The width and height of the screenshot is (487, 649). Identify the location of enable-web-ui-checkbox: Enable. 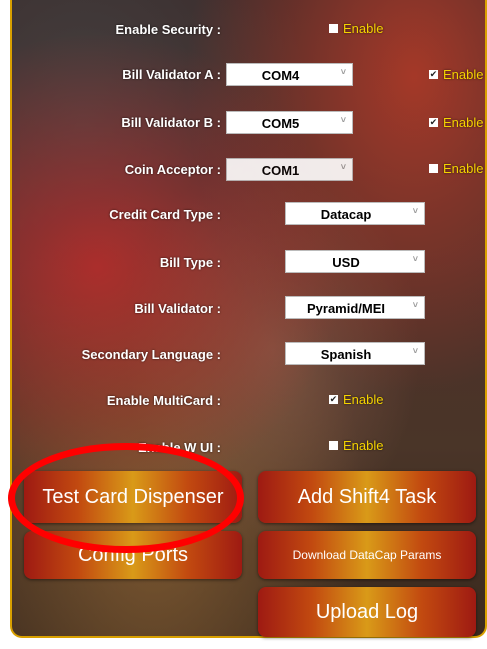
(356, 445).